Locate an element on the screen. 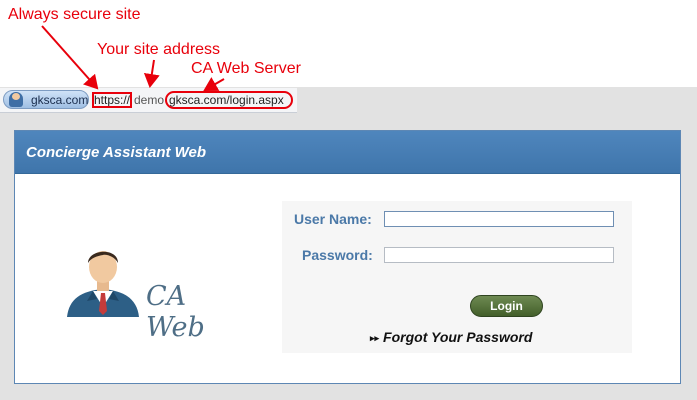 The height and width of the screenshot is (400, 697). highlight-protocol-box is located at coordinates (112, 100).